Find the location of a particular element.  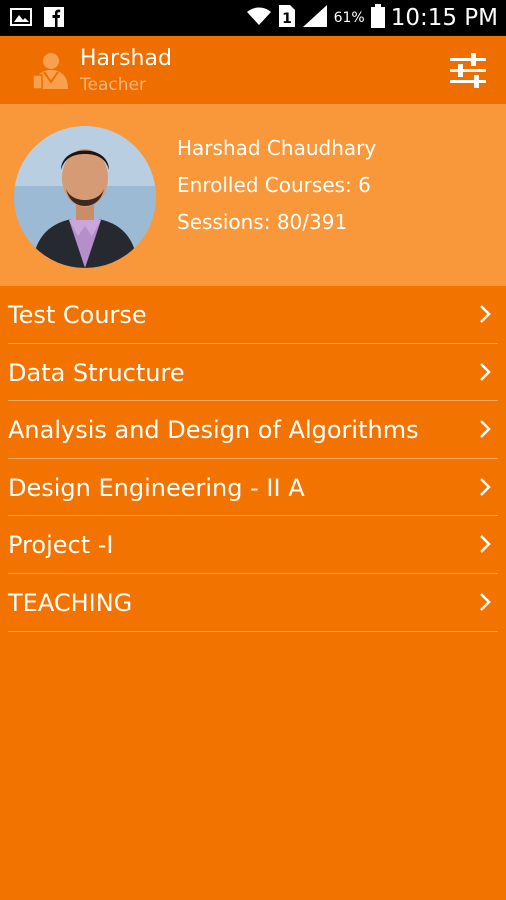

wifi-icon is located at coordinates (259, 18).